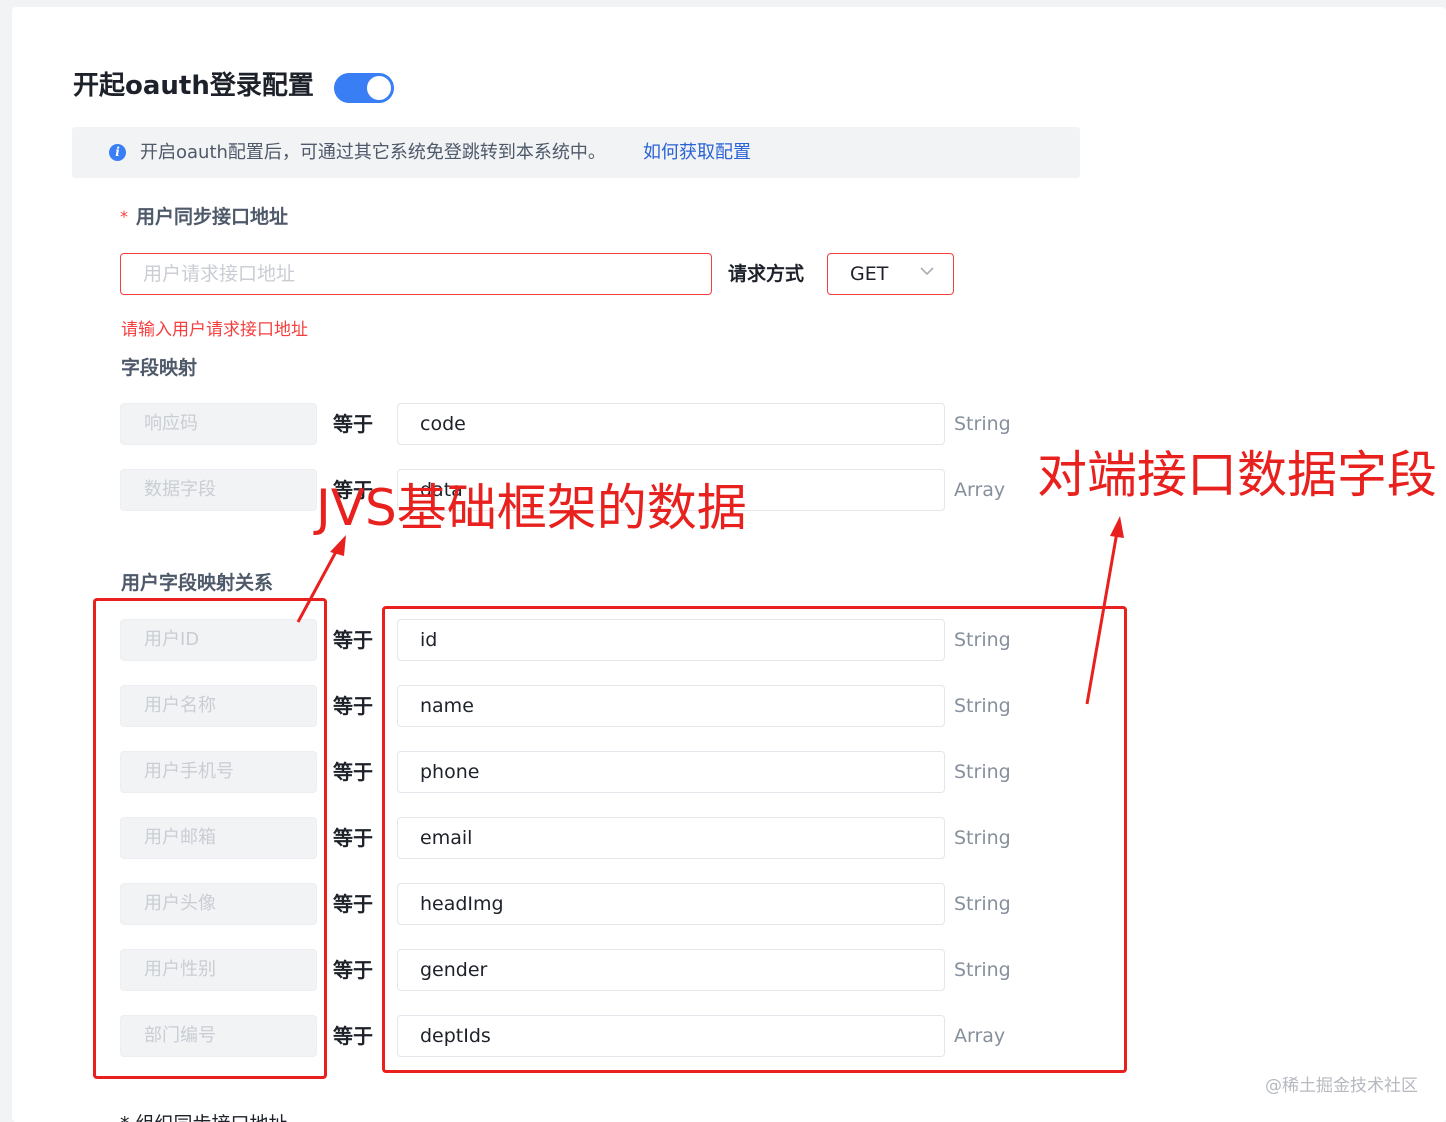  I want to click on method-label: 请求方式, so click(766, 274).